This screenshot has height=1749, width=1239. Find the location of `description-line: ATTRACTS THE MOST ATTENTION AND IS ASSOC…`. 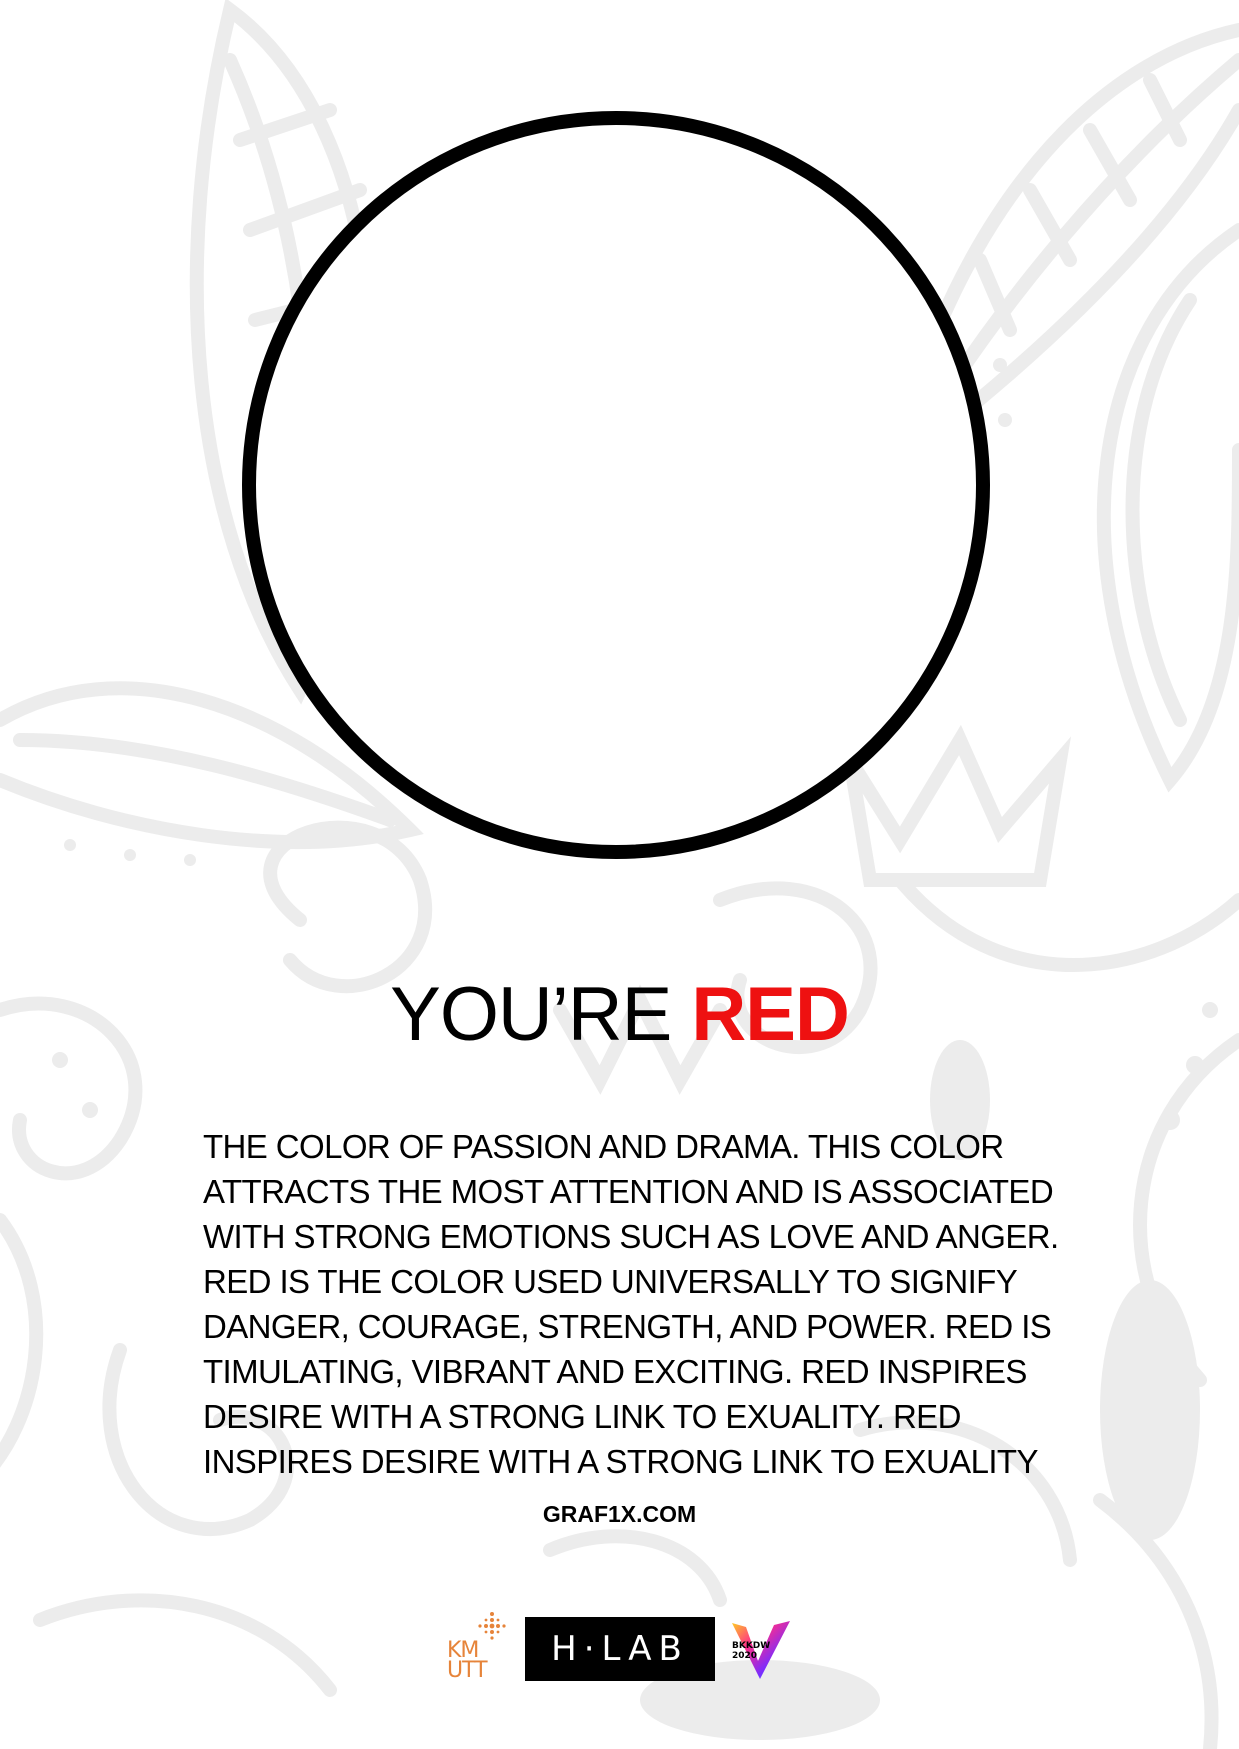

description-line: ATTRACTS THE MOST ATTENTION AND IS ASSOC… is located at coordinates (628, 1191).